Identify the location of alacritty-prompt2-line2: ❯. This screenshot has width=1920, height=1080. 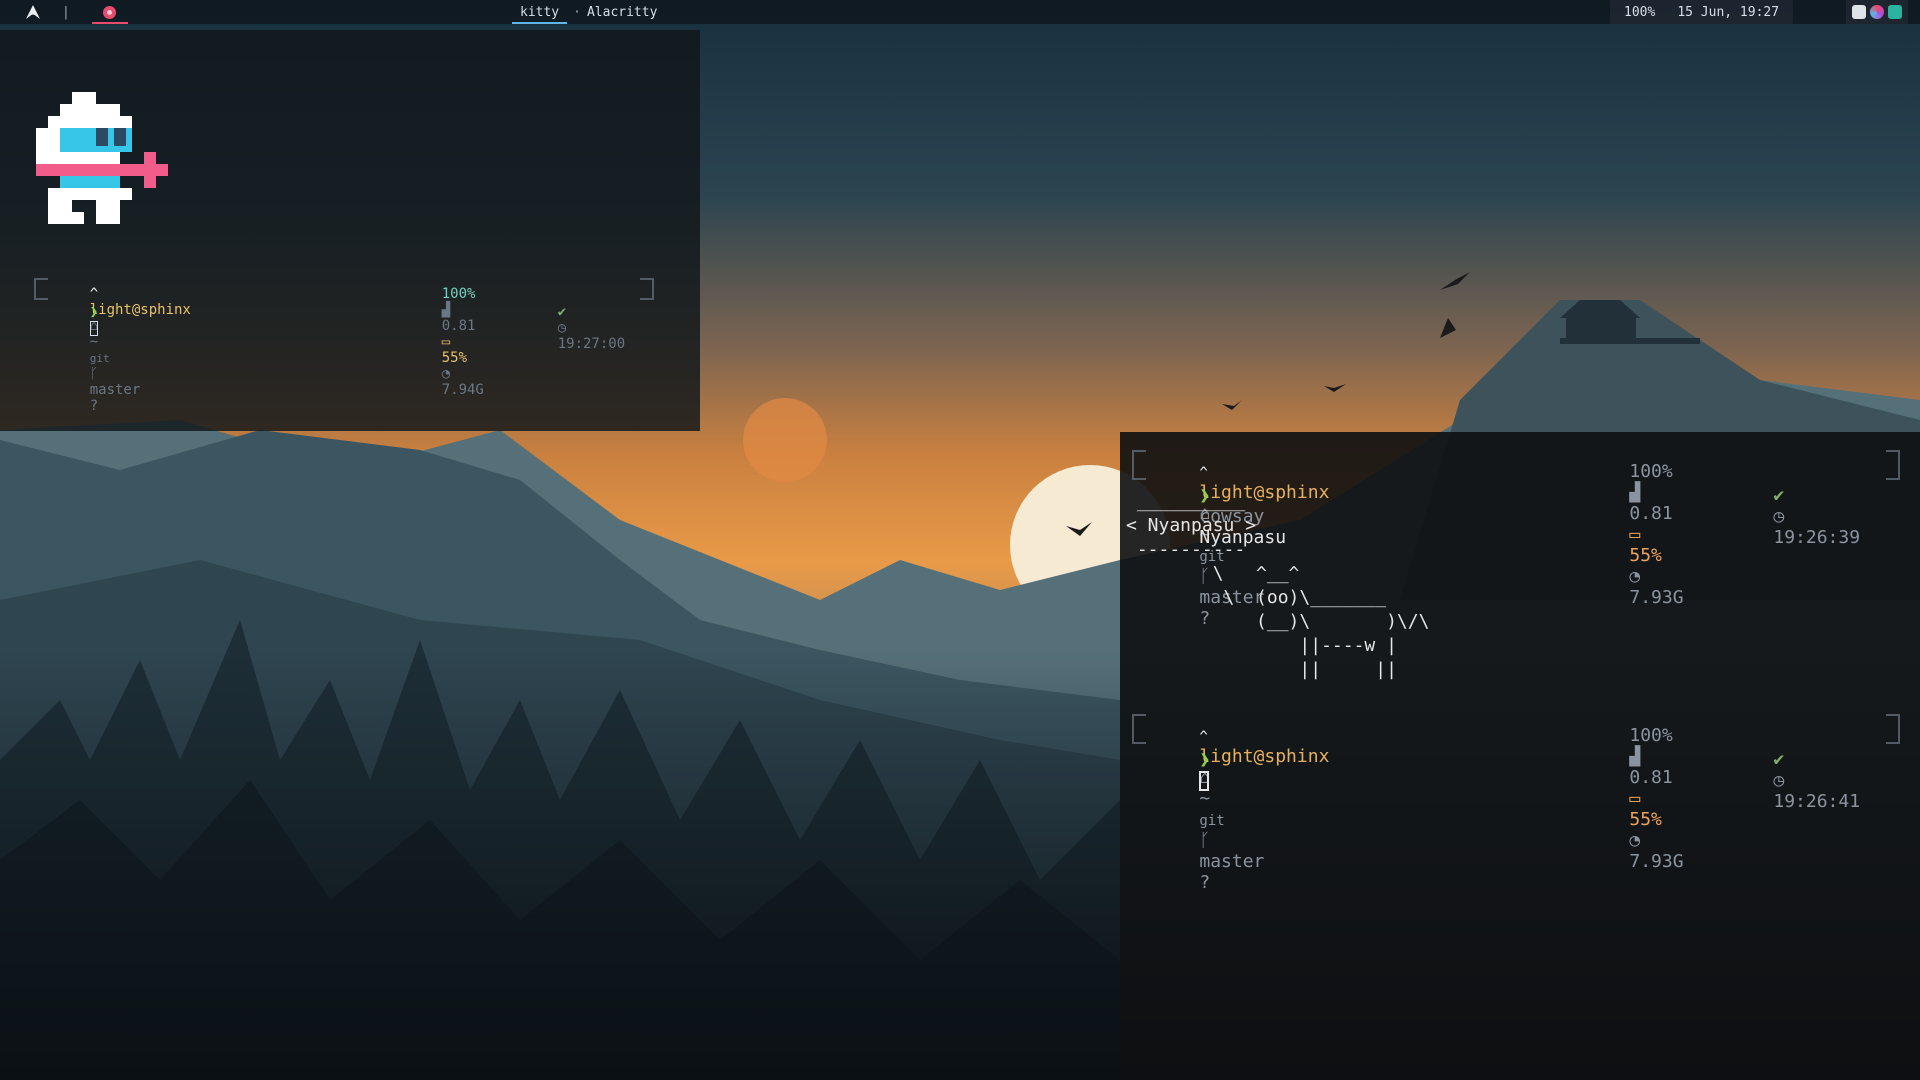
(1183, 770).